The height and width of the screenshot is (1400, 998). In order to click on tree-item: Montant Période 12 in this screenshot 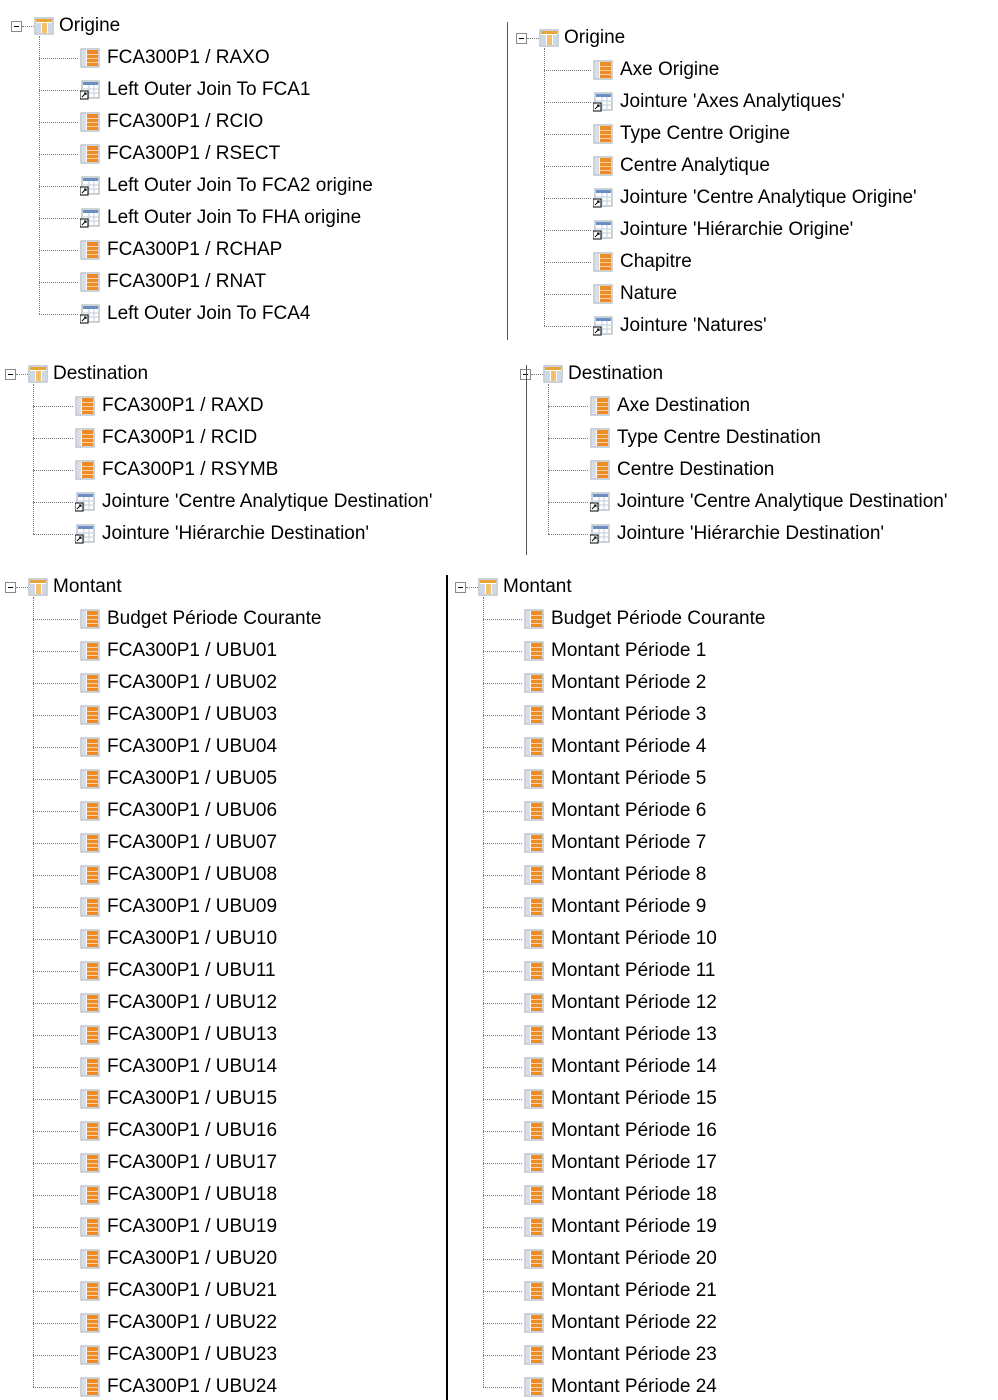, I will do `click(723, 1003)`.